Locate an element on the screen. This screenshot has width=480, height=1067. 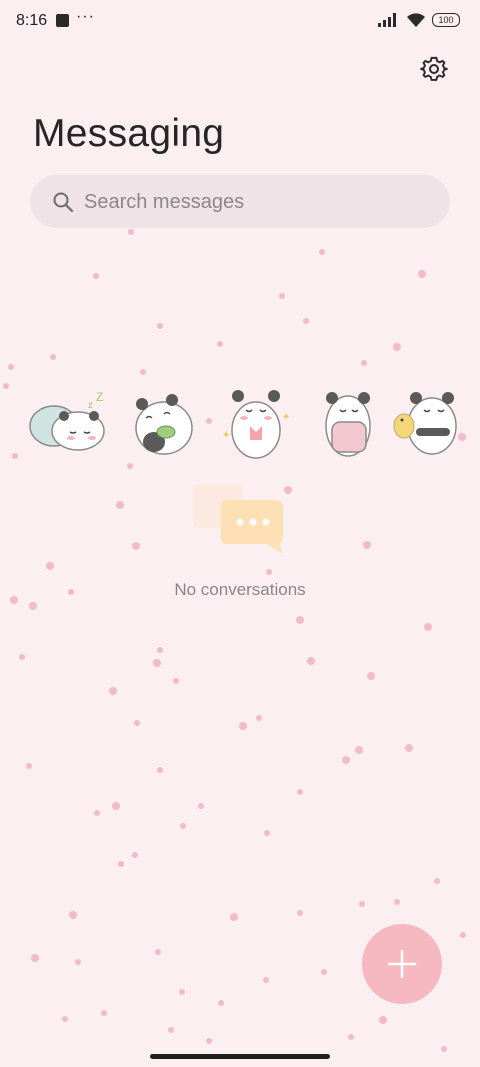
battery-icon: 100 is located at coordinates (446, 20).